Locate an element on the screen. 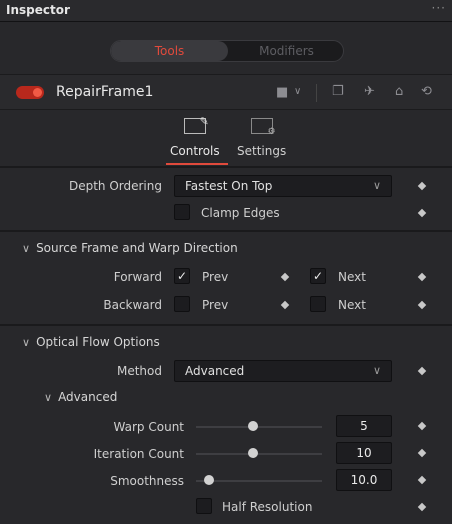  smoothness-slider-track is located at coordinates (259, 481).